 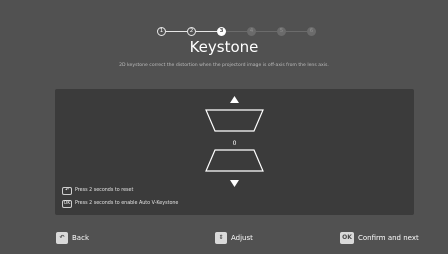 I want to click on ok-icon: OK, so click(x=347, y=238).